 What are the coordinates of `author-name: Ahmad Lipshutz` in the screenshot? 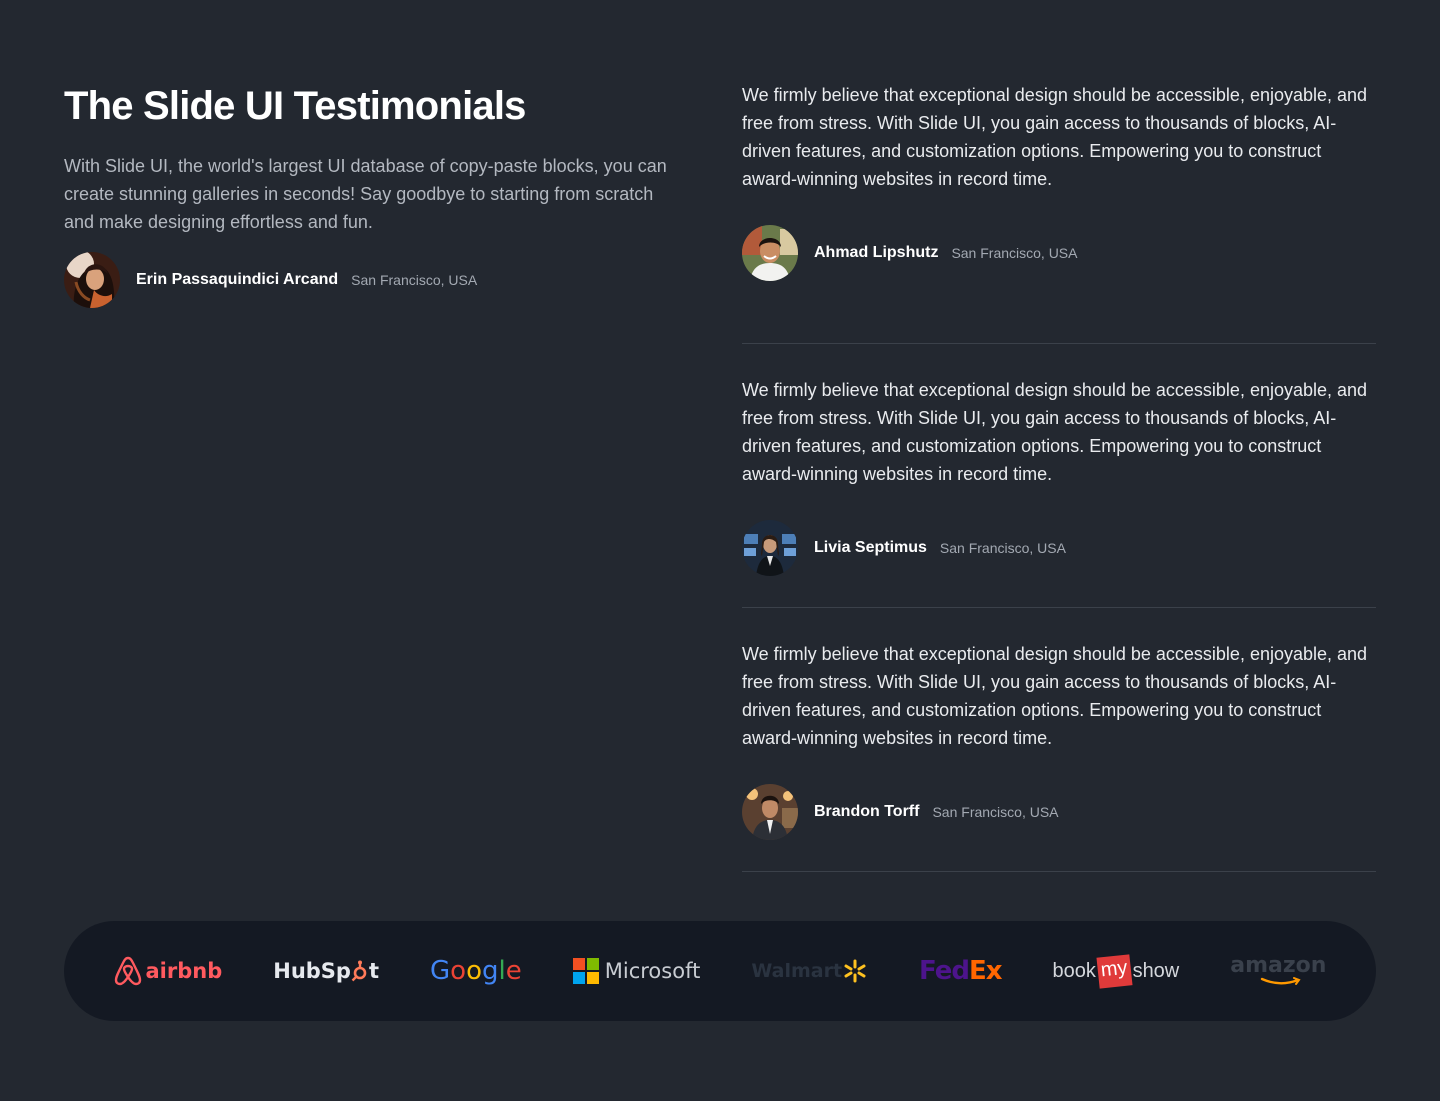 It's located at (876, 252).